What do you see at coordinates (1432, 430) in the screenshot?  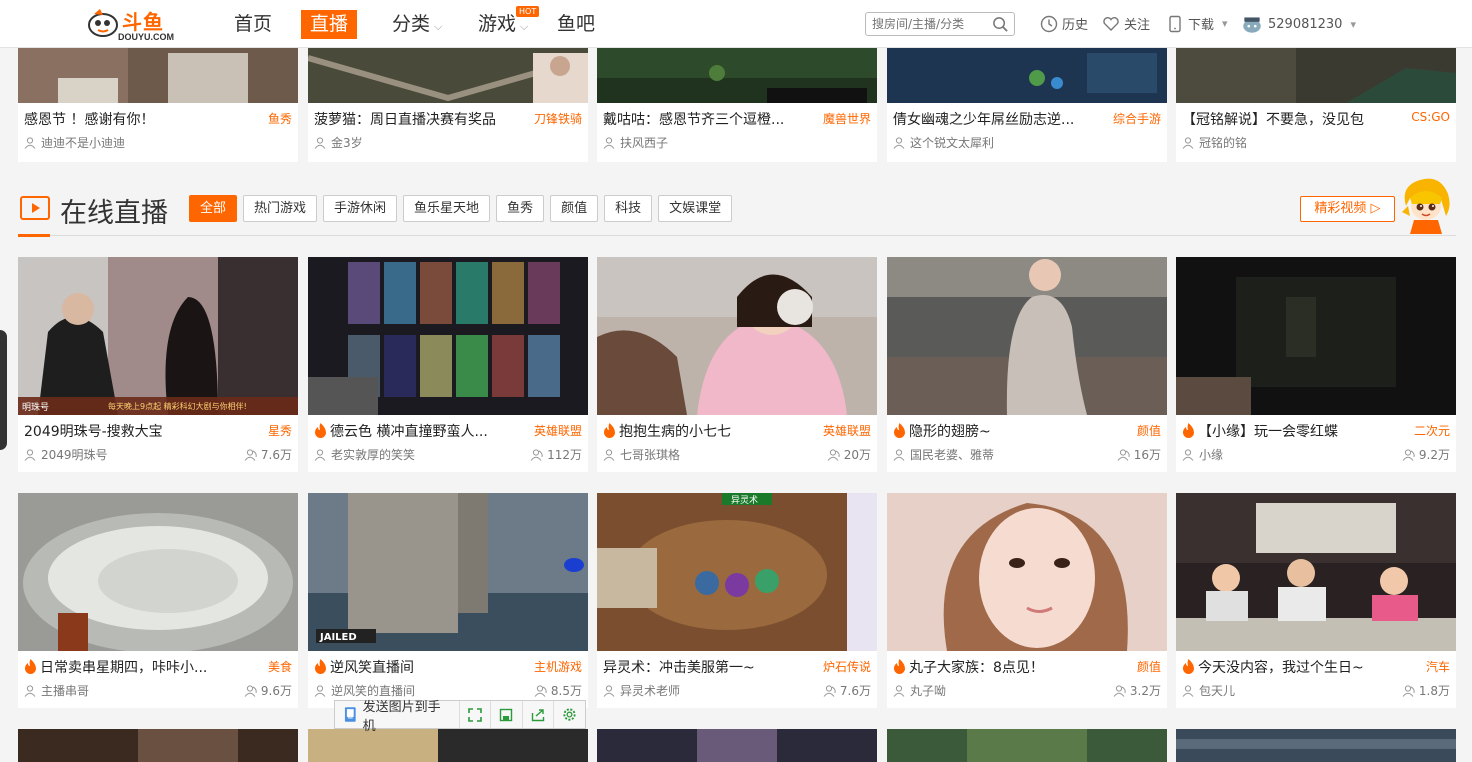 I see `stream-category: 二次元` at bounding box center [1432, 430].